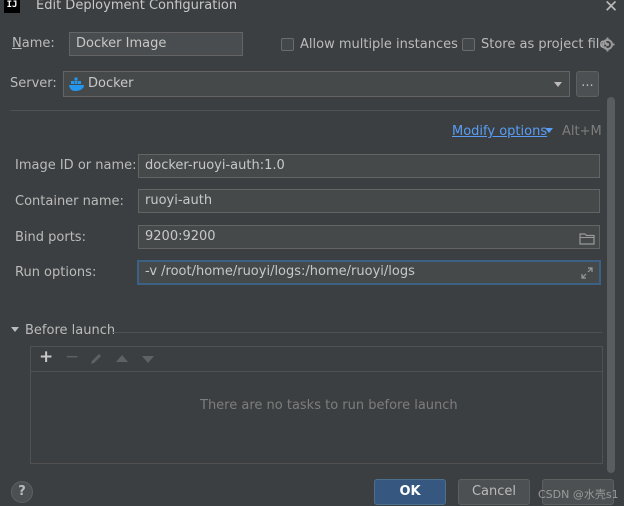 The image size is (624, 506). I want to click on settings-gear-icon, so click(607, 44).